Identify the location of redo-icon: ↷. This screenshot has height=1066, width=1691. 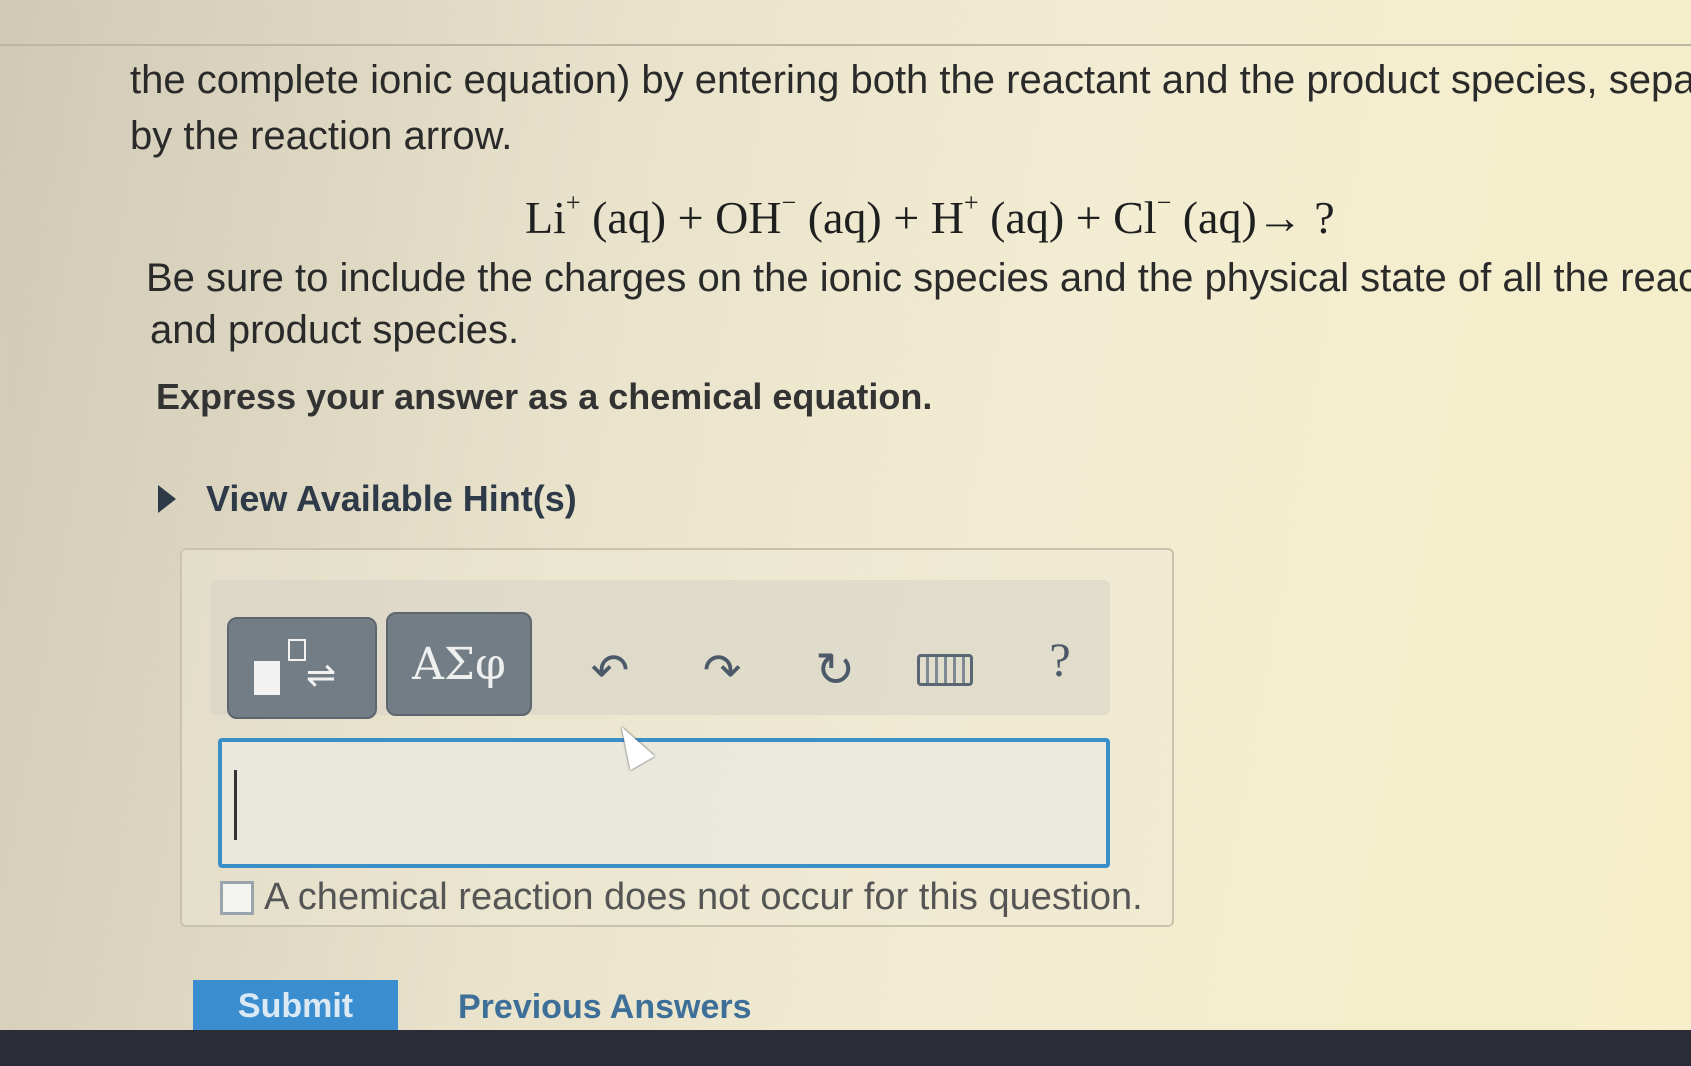
(722, 670).